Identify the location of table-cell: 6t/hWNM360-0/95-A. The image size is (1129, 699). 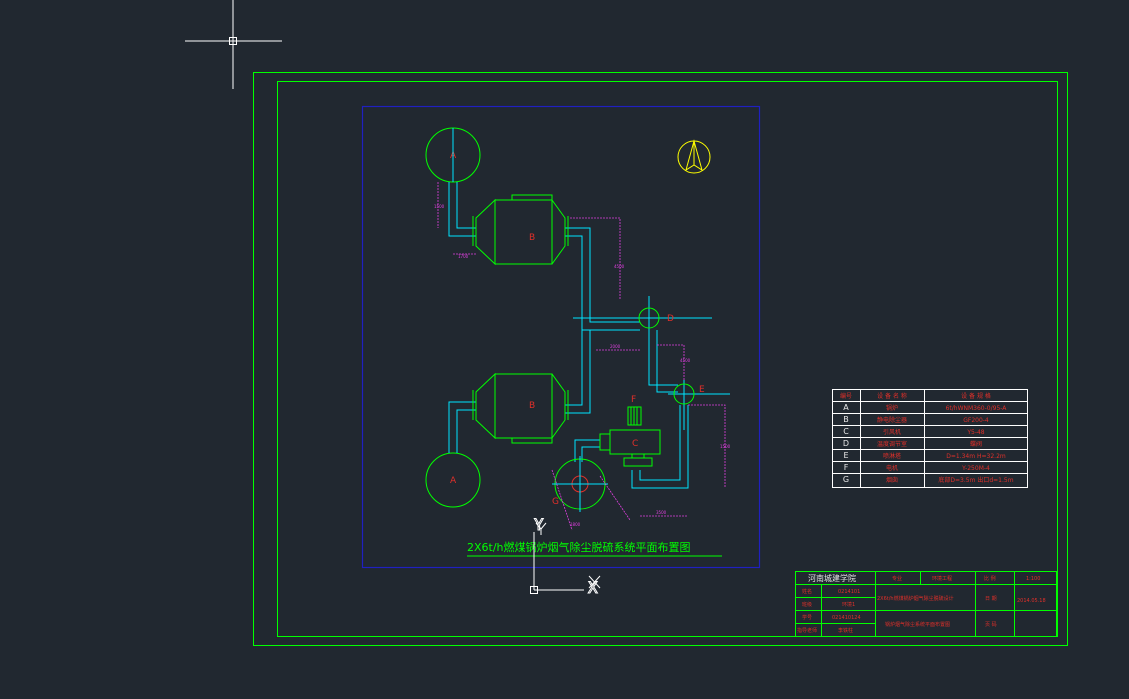
(977, 408).